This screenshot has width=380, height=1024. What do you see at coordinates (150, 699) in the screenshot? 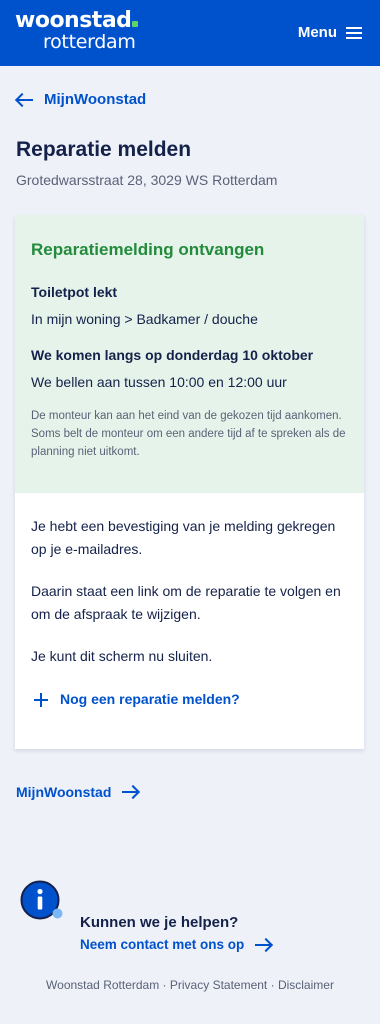
I see `add-repair-label: Nog een reparatie melden?` at bounding box center [150, 699].